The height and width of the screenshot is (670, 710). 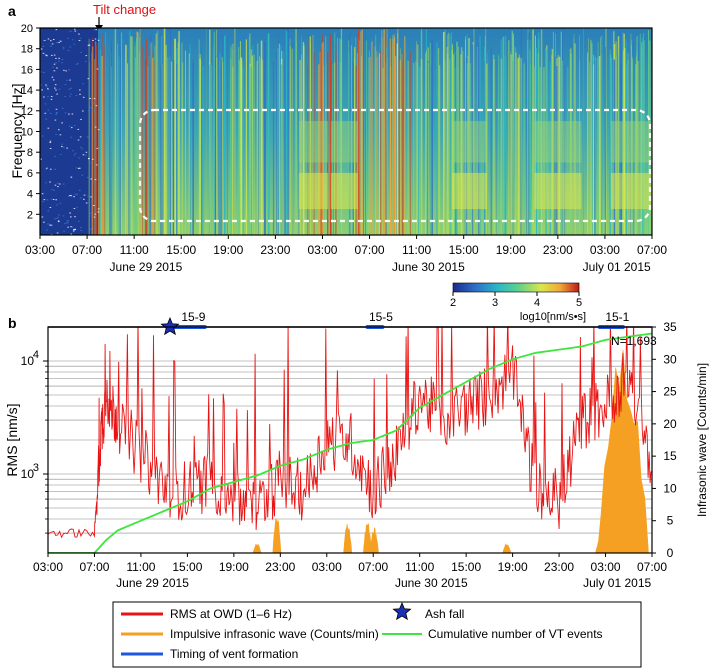 What do you see at coordinates (170, 326) in the screenshot?
I see `ash-fall-star-icon` at bounding box center [170, 326].